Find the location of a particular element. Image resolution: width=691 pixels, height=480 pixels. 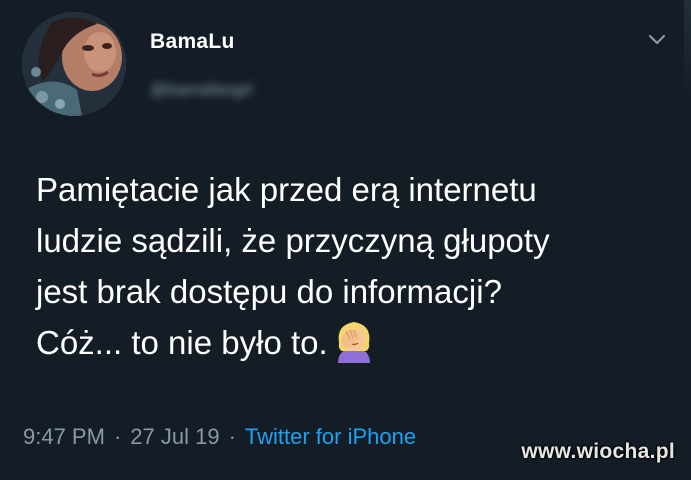

tweet-meta: 9:47 PM · 27 Jul 19 · Twitter for iPhone is located at coordinates (219, 437).